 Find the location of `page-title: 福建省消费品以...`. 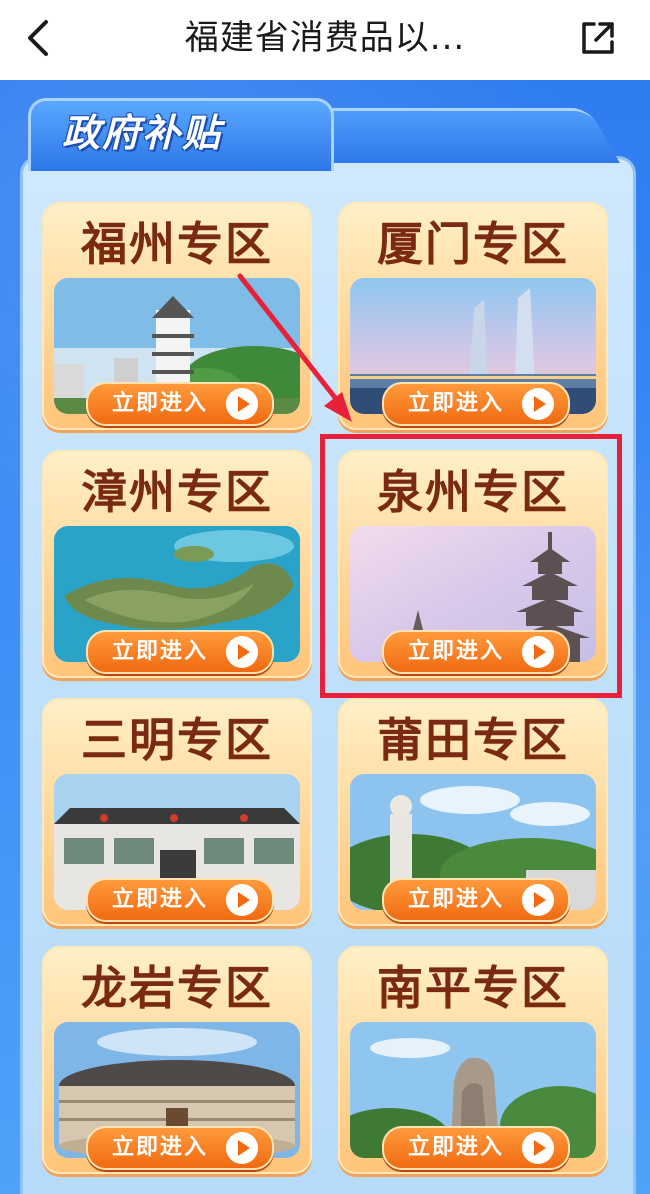

page-title: 福建省消费品以... is located at coordinates (325, 38).